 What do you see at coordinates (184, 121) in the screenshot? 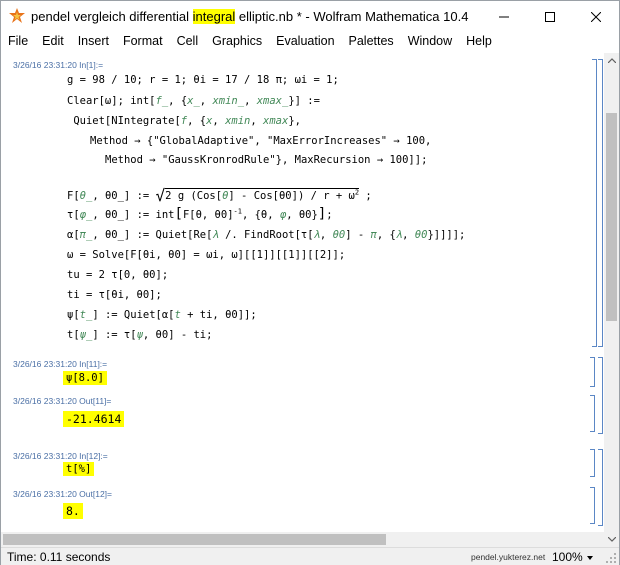
I see `code-line: Quiet[NIntegrate[f, {x, xmin, xmax},` at bounding box center [184, 121].